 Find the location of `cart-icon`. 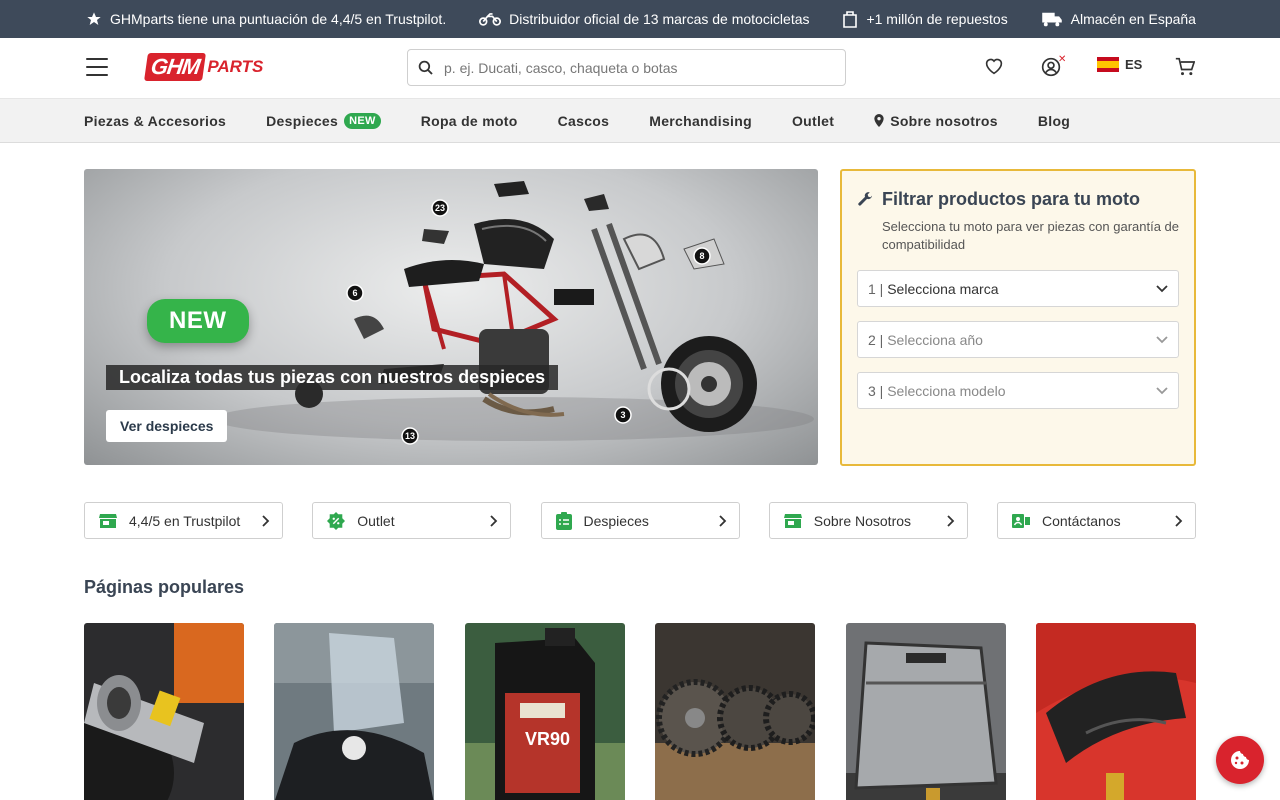

cart-icon is located at coordinates (1185, 67).